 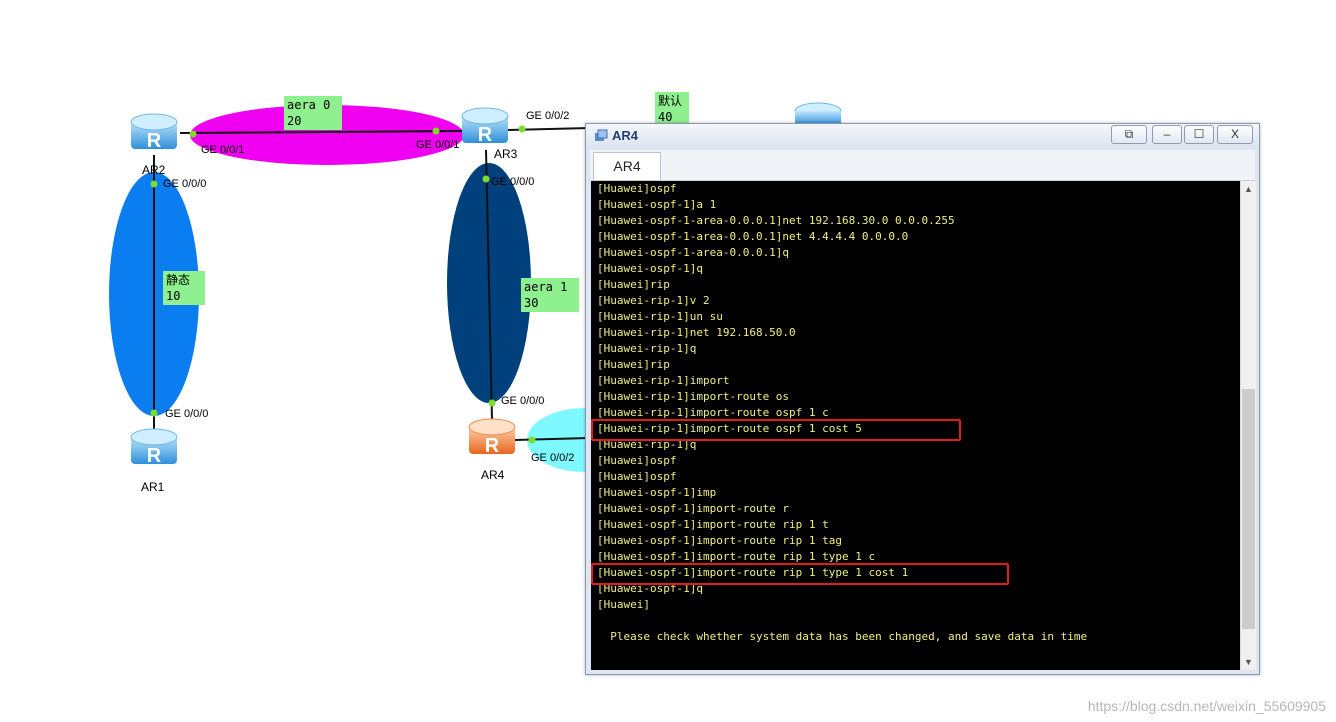 I want to click on console-line: [Huawei-rip-1]un su, so click(x=660, y=316).